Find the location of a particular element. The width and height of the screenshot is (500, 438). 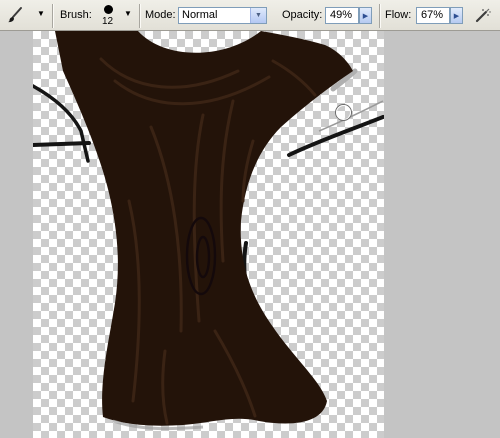

opacity-label: Opacity: is located at coordinates (302, 15).